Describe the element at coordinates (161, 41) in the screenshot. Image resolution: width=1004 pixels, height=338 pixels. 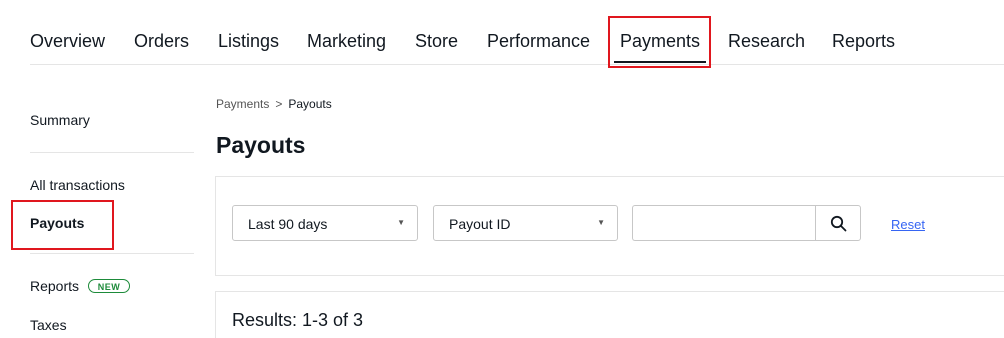
I see `nav-item-orders: Orders` at that location.